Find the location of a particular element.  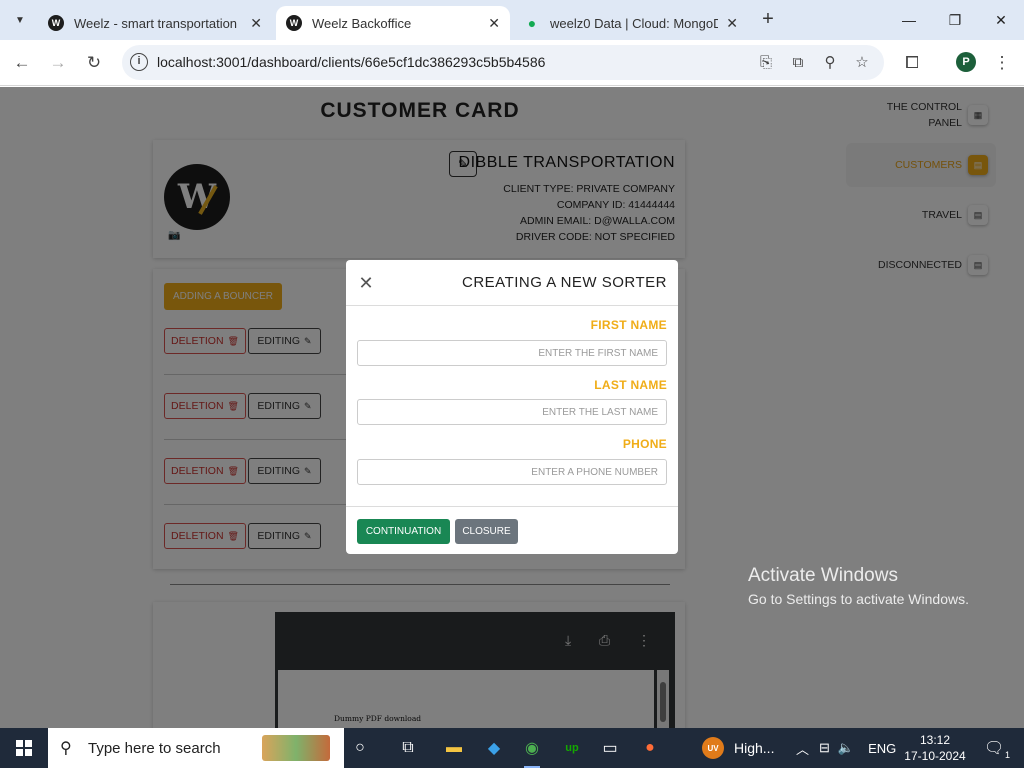

watermark-line-2: Go to Settings to activate Windows. is located at coordinates (858, 599).